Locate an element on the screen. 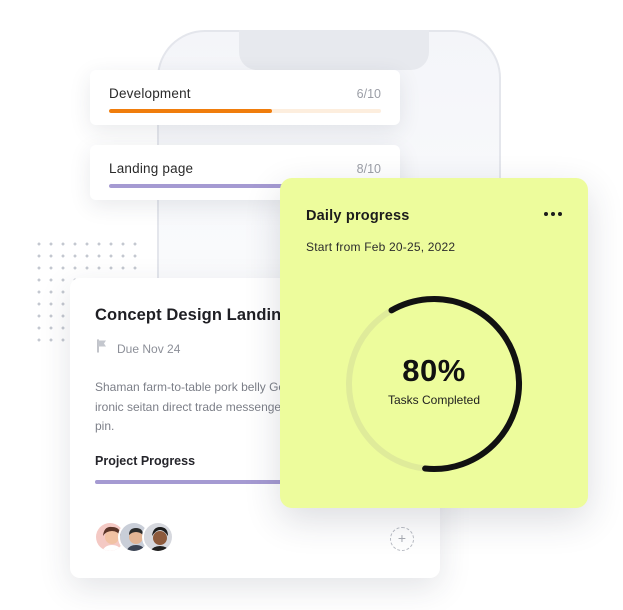 Image resolution: width=623 pixels, height=610 pixels. more-horizontal-icon is located at coordinates (553, 214).